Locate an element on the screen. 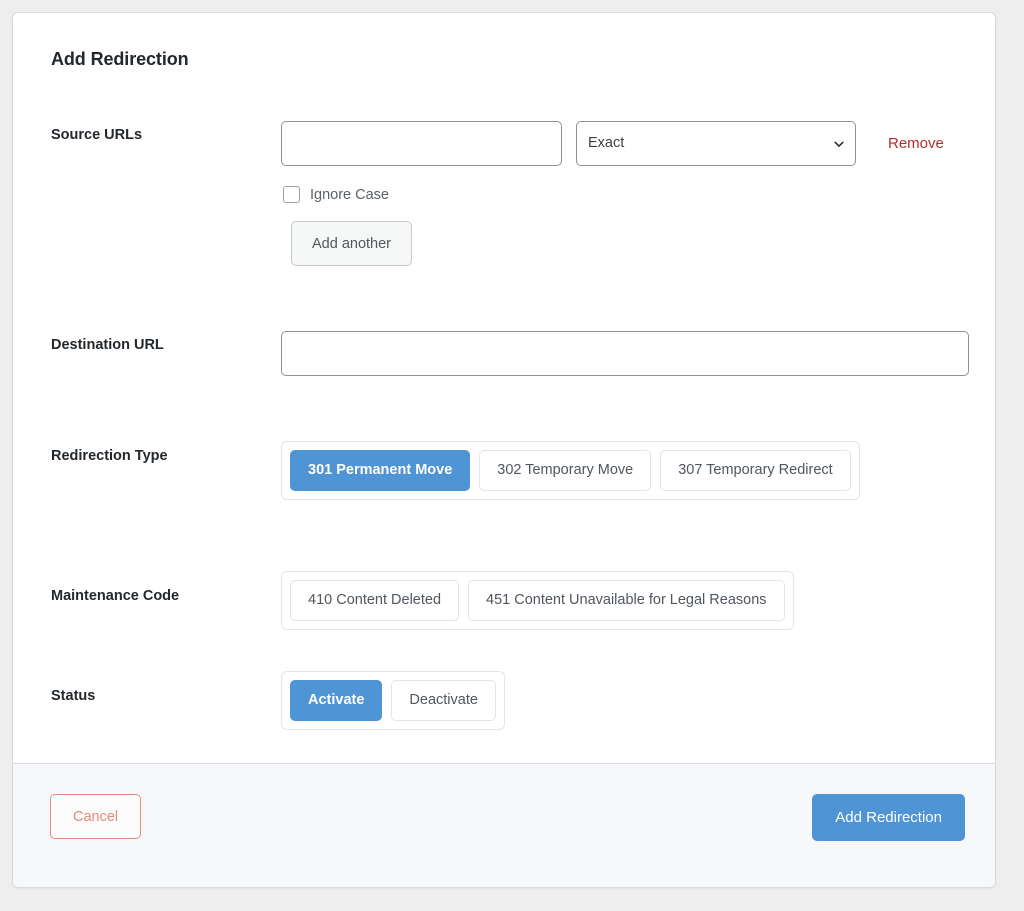  cancel-button: Cancel is located at coordinates (96, 816).